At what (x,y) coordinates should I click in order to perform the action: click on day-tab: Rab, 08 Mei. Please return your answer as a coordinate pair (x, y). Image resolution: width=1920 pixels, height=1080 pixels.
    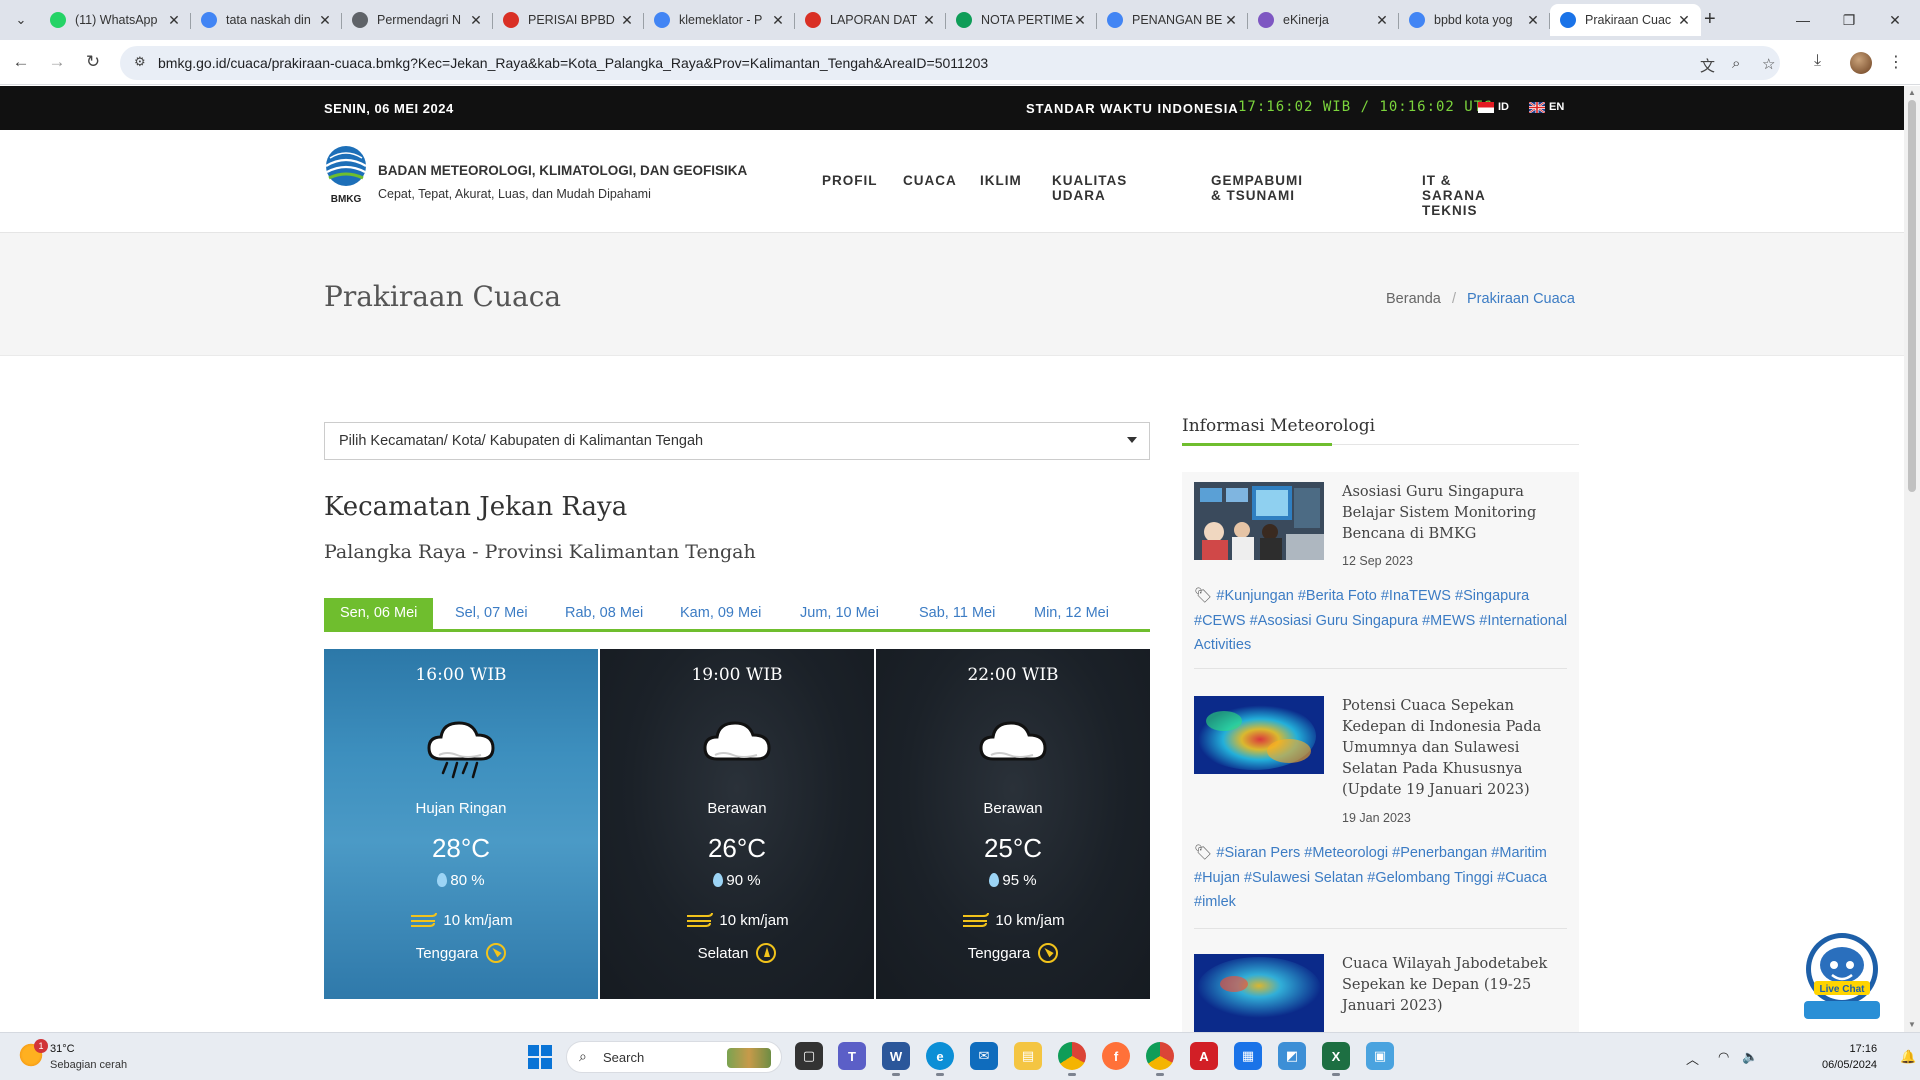
    Looking at the image, I should click on (604, 613).